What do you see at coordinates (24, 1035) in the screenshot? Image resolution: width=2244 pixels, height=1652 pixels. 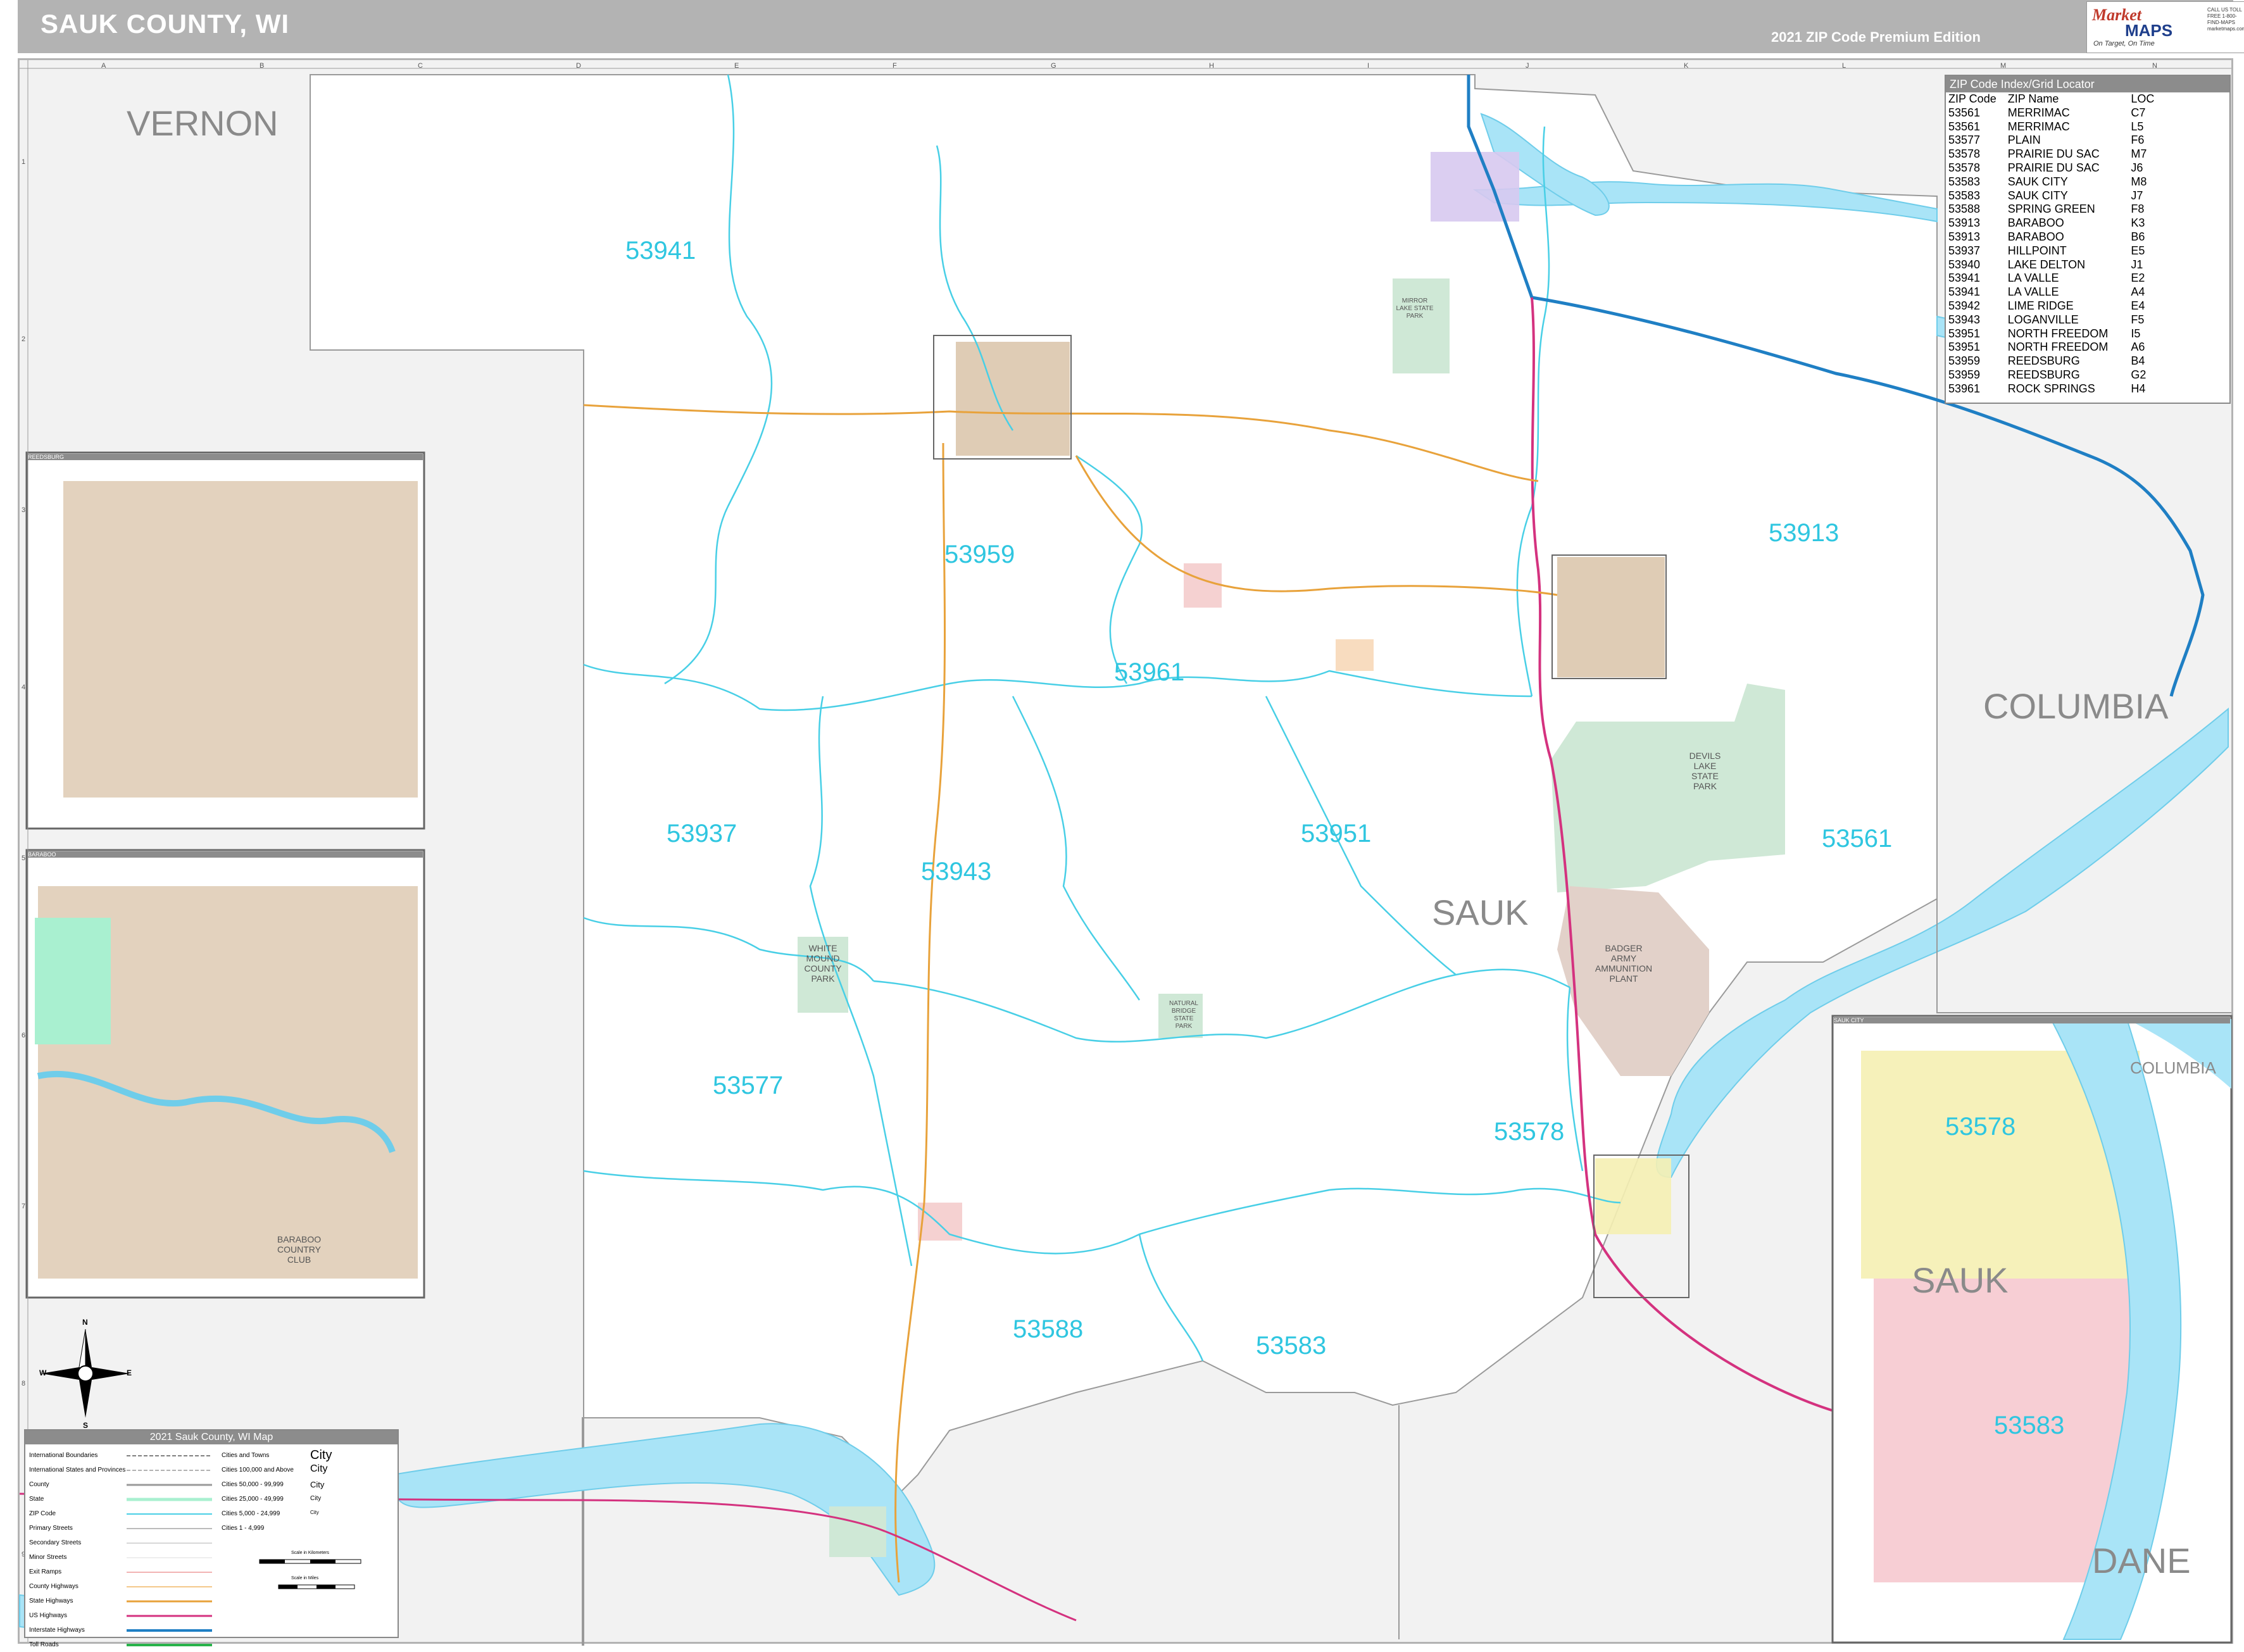 I see `grid-row-6: 6` at bounding box center [24, 1035].